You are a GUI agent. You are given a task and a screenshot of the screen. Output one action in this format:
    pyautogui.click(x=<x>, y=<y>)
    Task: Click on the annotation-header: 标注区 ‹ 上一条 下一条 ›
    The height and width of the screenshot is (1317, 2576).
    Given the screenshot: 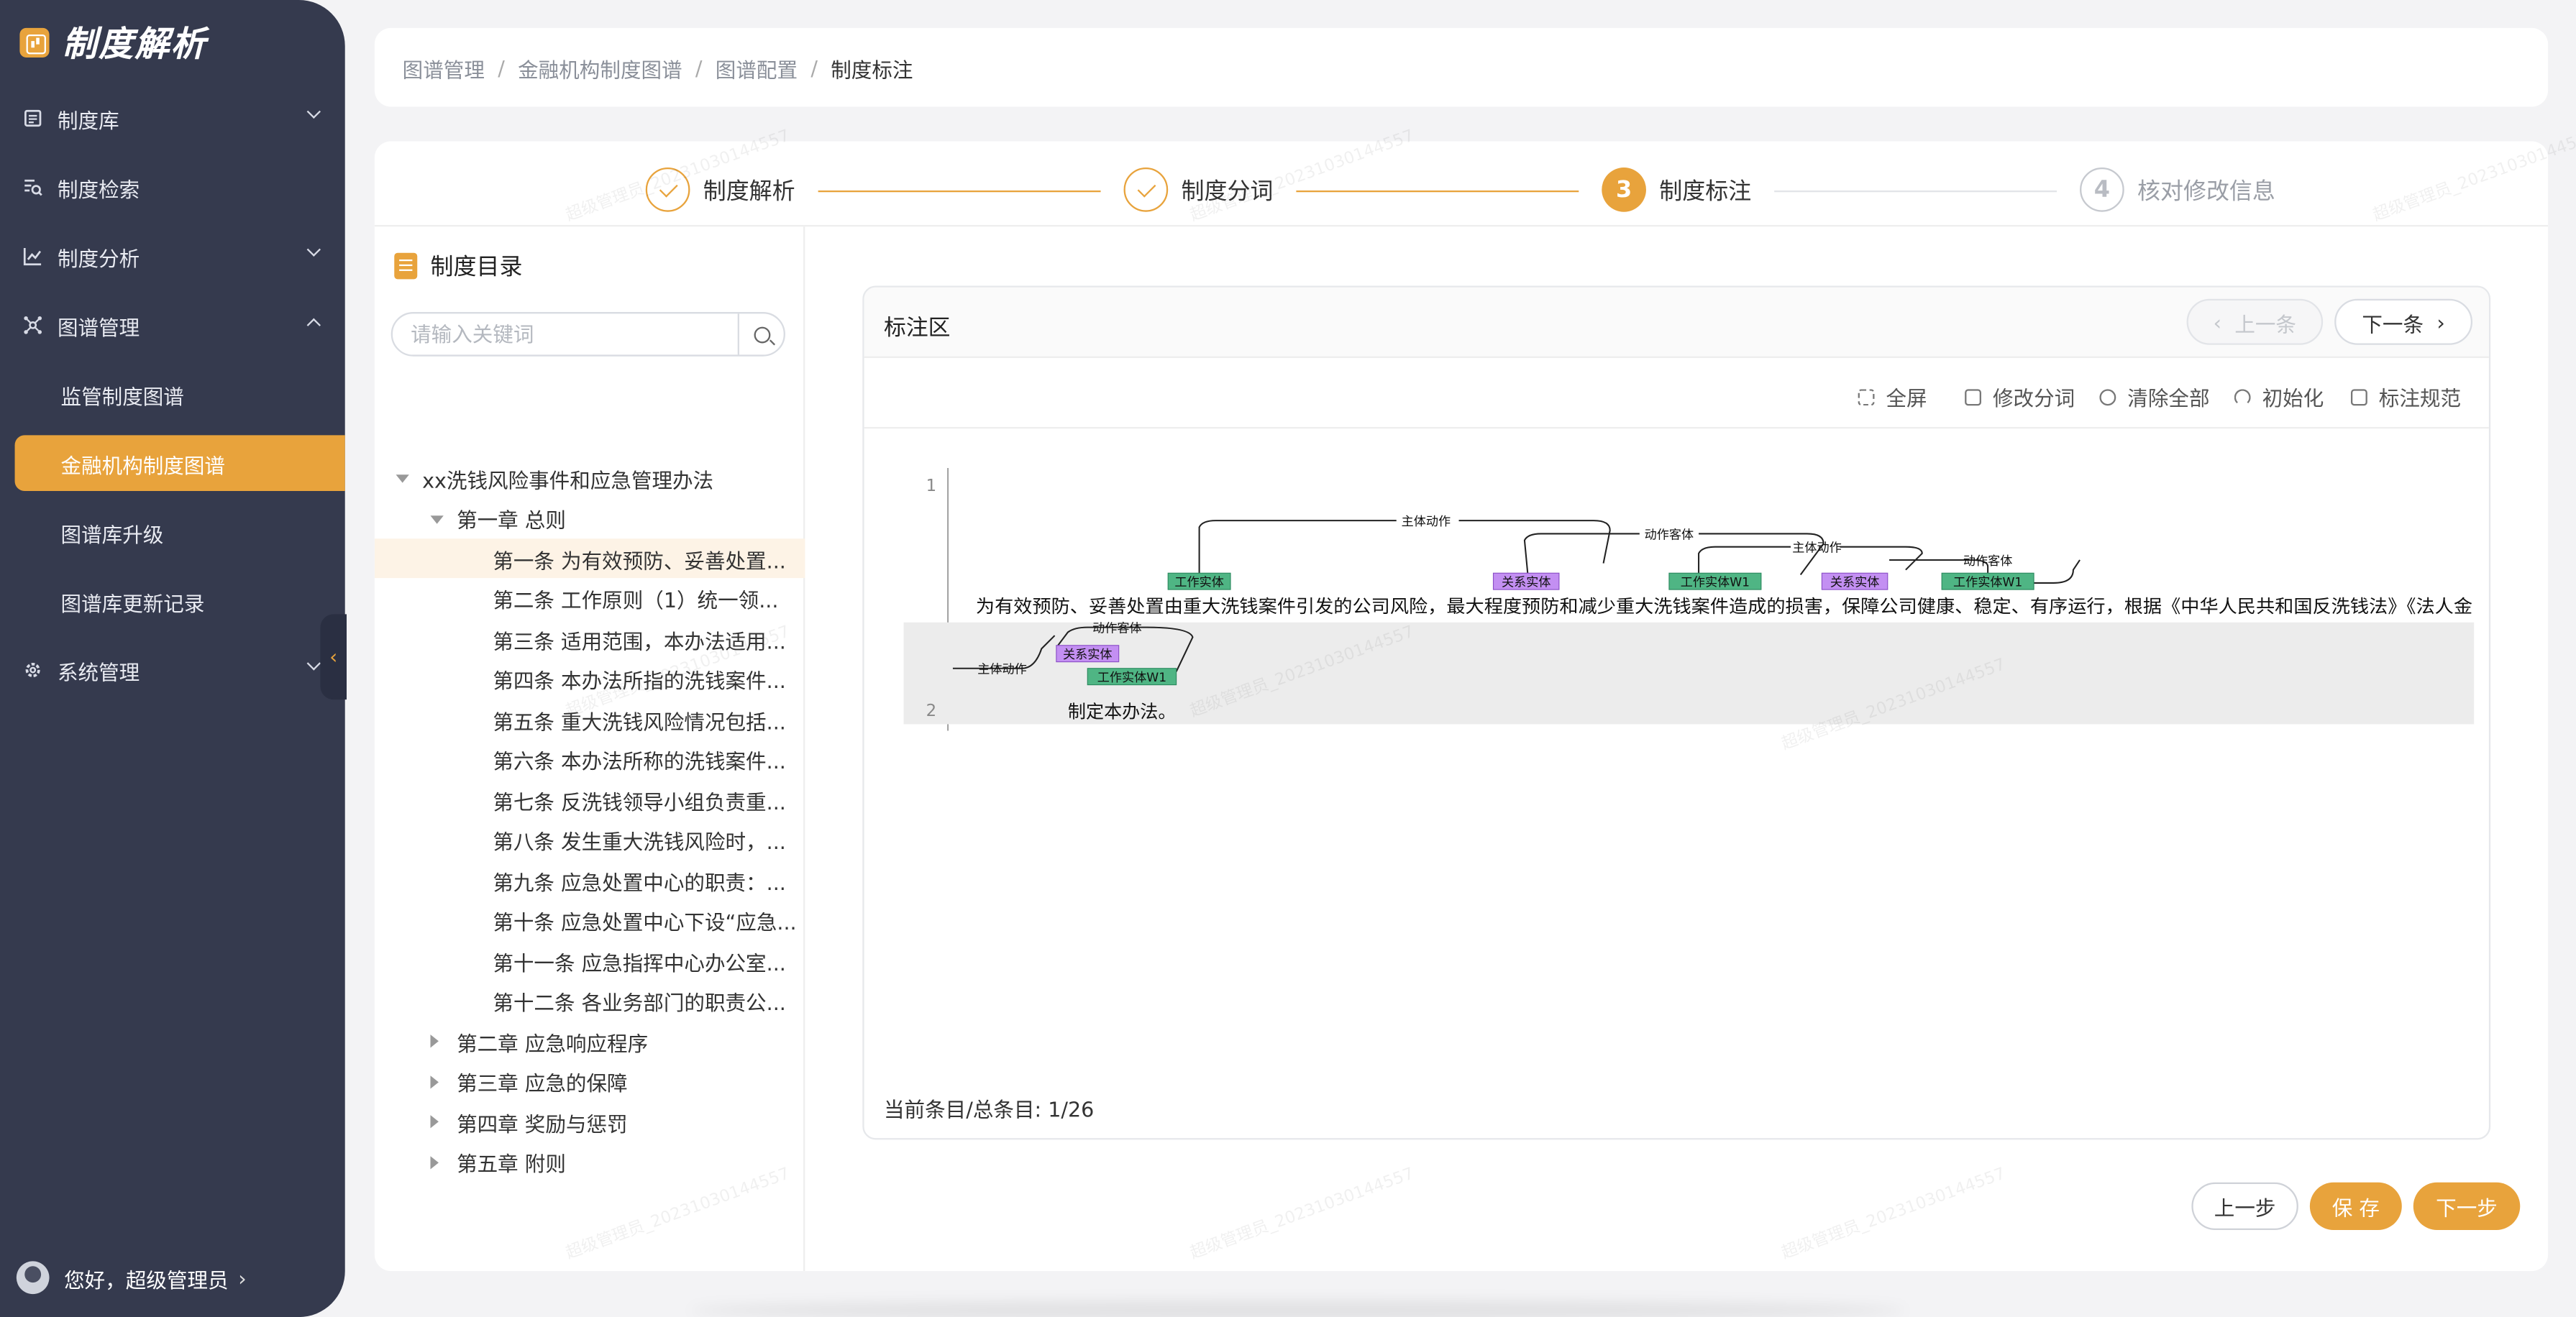 What is the action you would take?
    pyautogui.click(x=1676, y=322)
    